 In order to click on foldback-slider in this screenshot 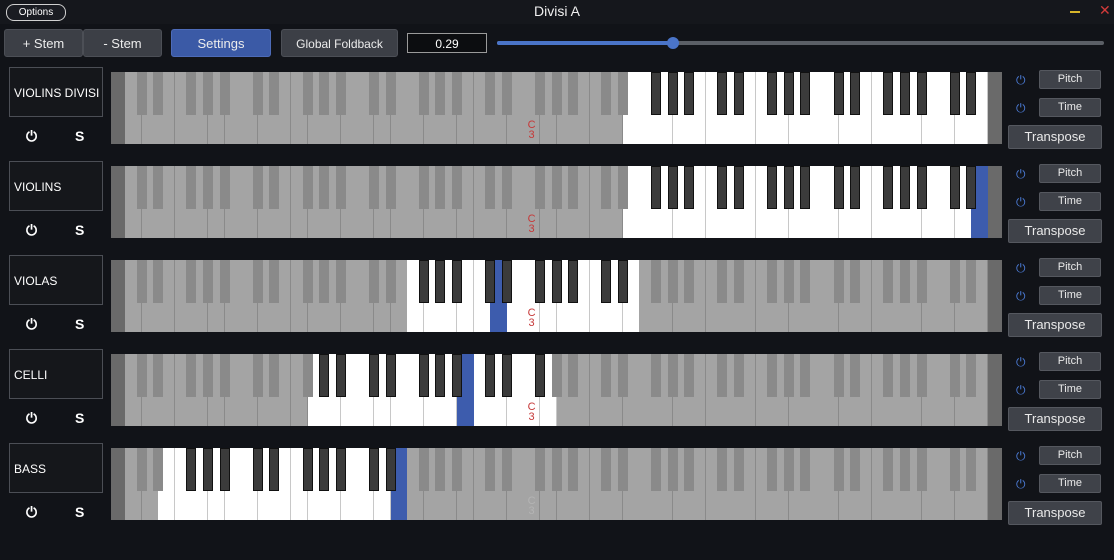, I will do `click(800, 43)`.